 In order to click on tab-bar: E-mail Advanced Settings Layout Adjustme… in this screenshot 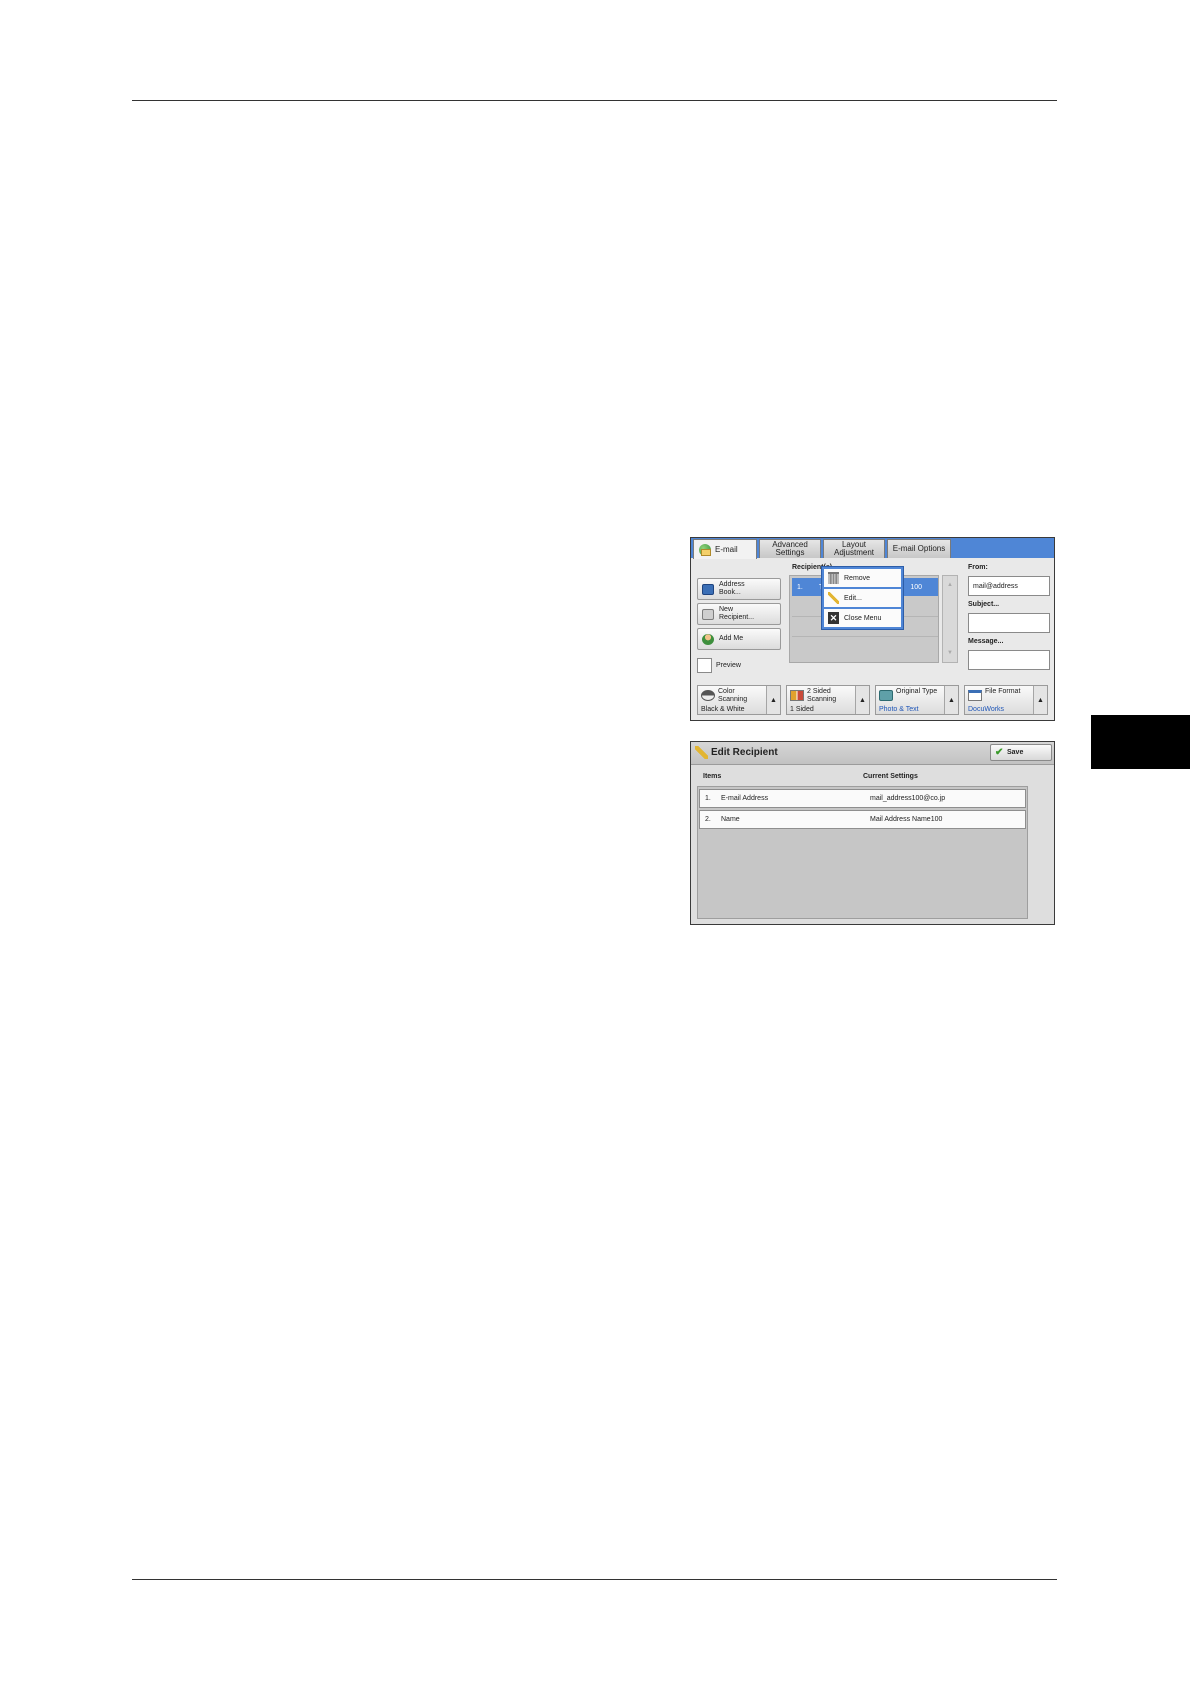, I will do `click(872, 548)`.